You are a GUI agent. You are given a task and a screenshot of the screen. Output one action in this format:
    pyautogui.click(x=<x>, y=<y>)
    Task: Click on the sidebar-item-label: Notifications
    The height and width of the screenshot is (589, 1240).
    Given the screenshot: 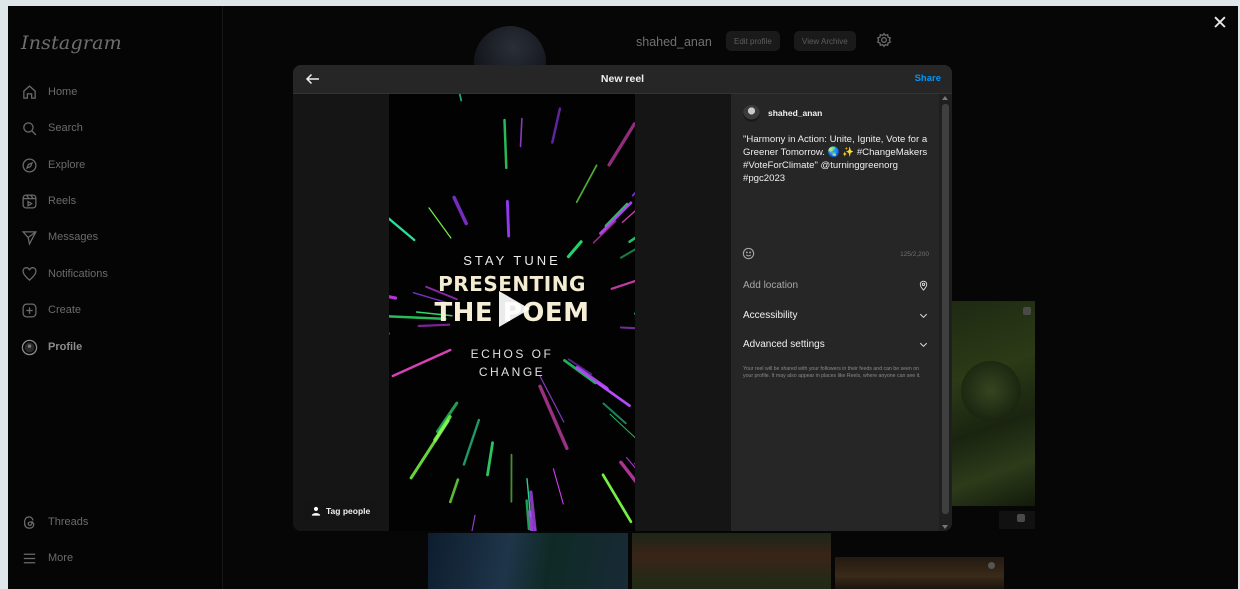 What is the action you would take?
    pyautogui.click(x=78, y=274)
    